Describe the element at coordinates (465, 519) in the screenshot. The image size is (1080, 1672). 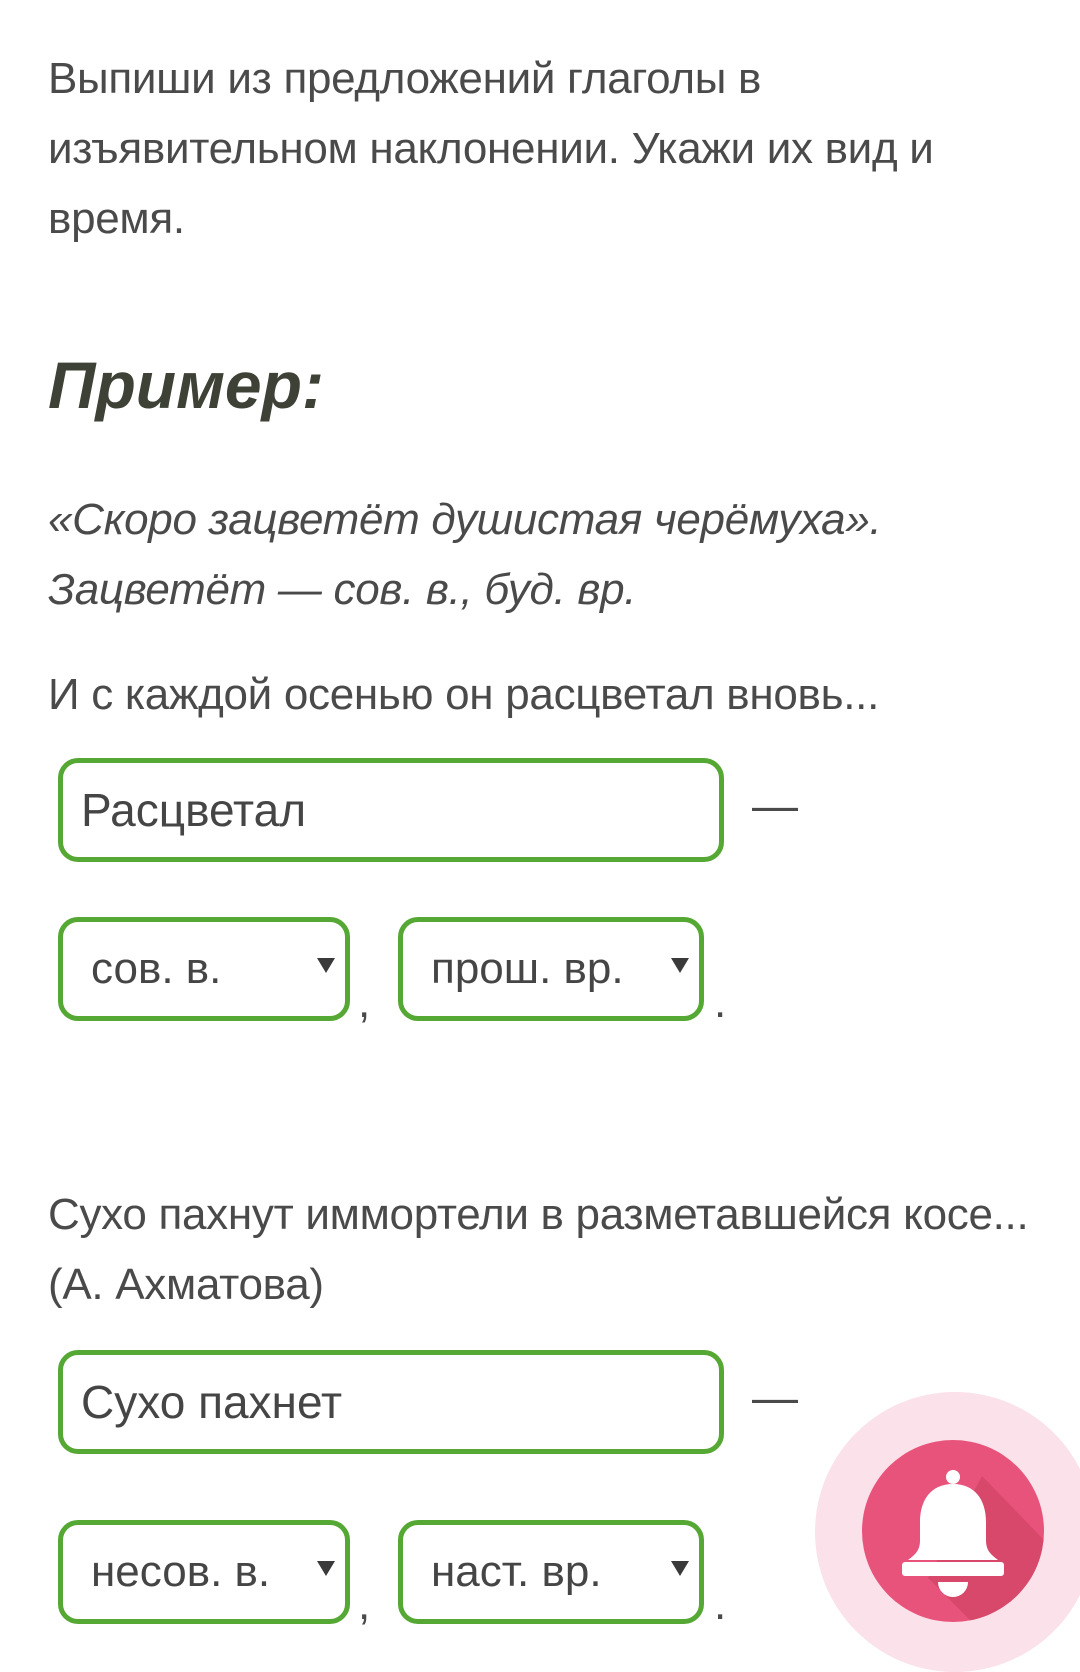
I see `example-sentence: «Скоро зацветёт душистая черёмуха».` at that location.